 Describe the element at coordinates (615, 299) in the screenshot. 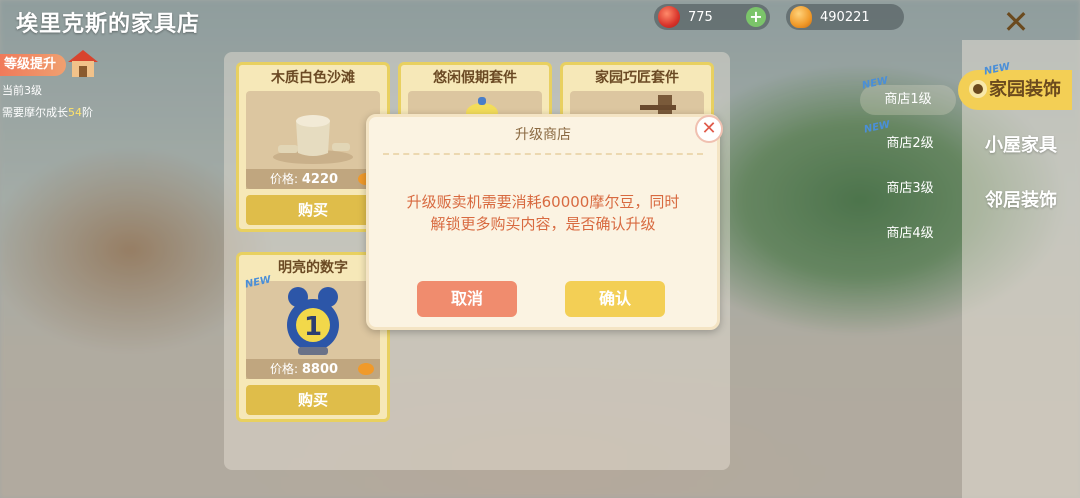

I see `confirm-button: 确认` at that location.